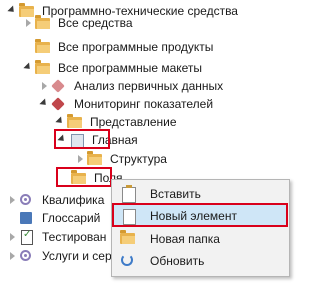 Image resolution: width=320 pixels, height=283 pixels. Describe the element at coordinates (77, 256) in the screenshot. I see `tree-item-label: Услуги и сер` at that location.